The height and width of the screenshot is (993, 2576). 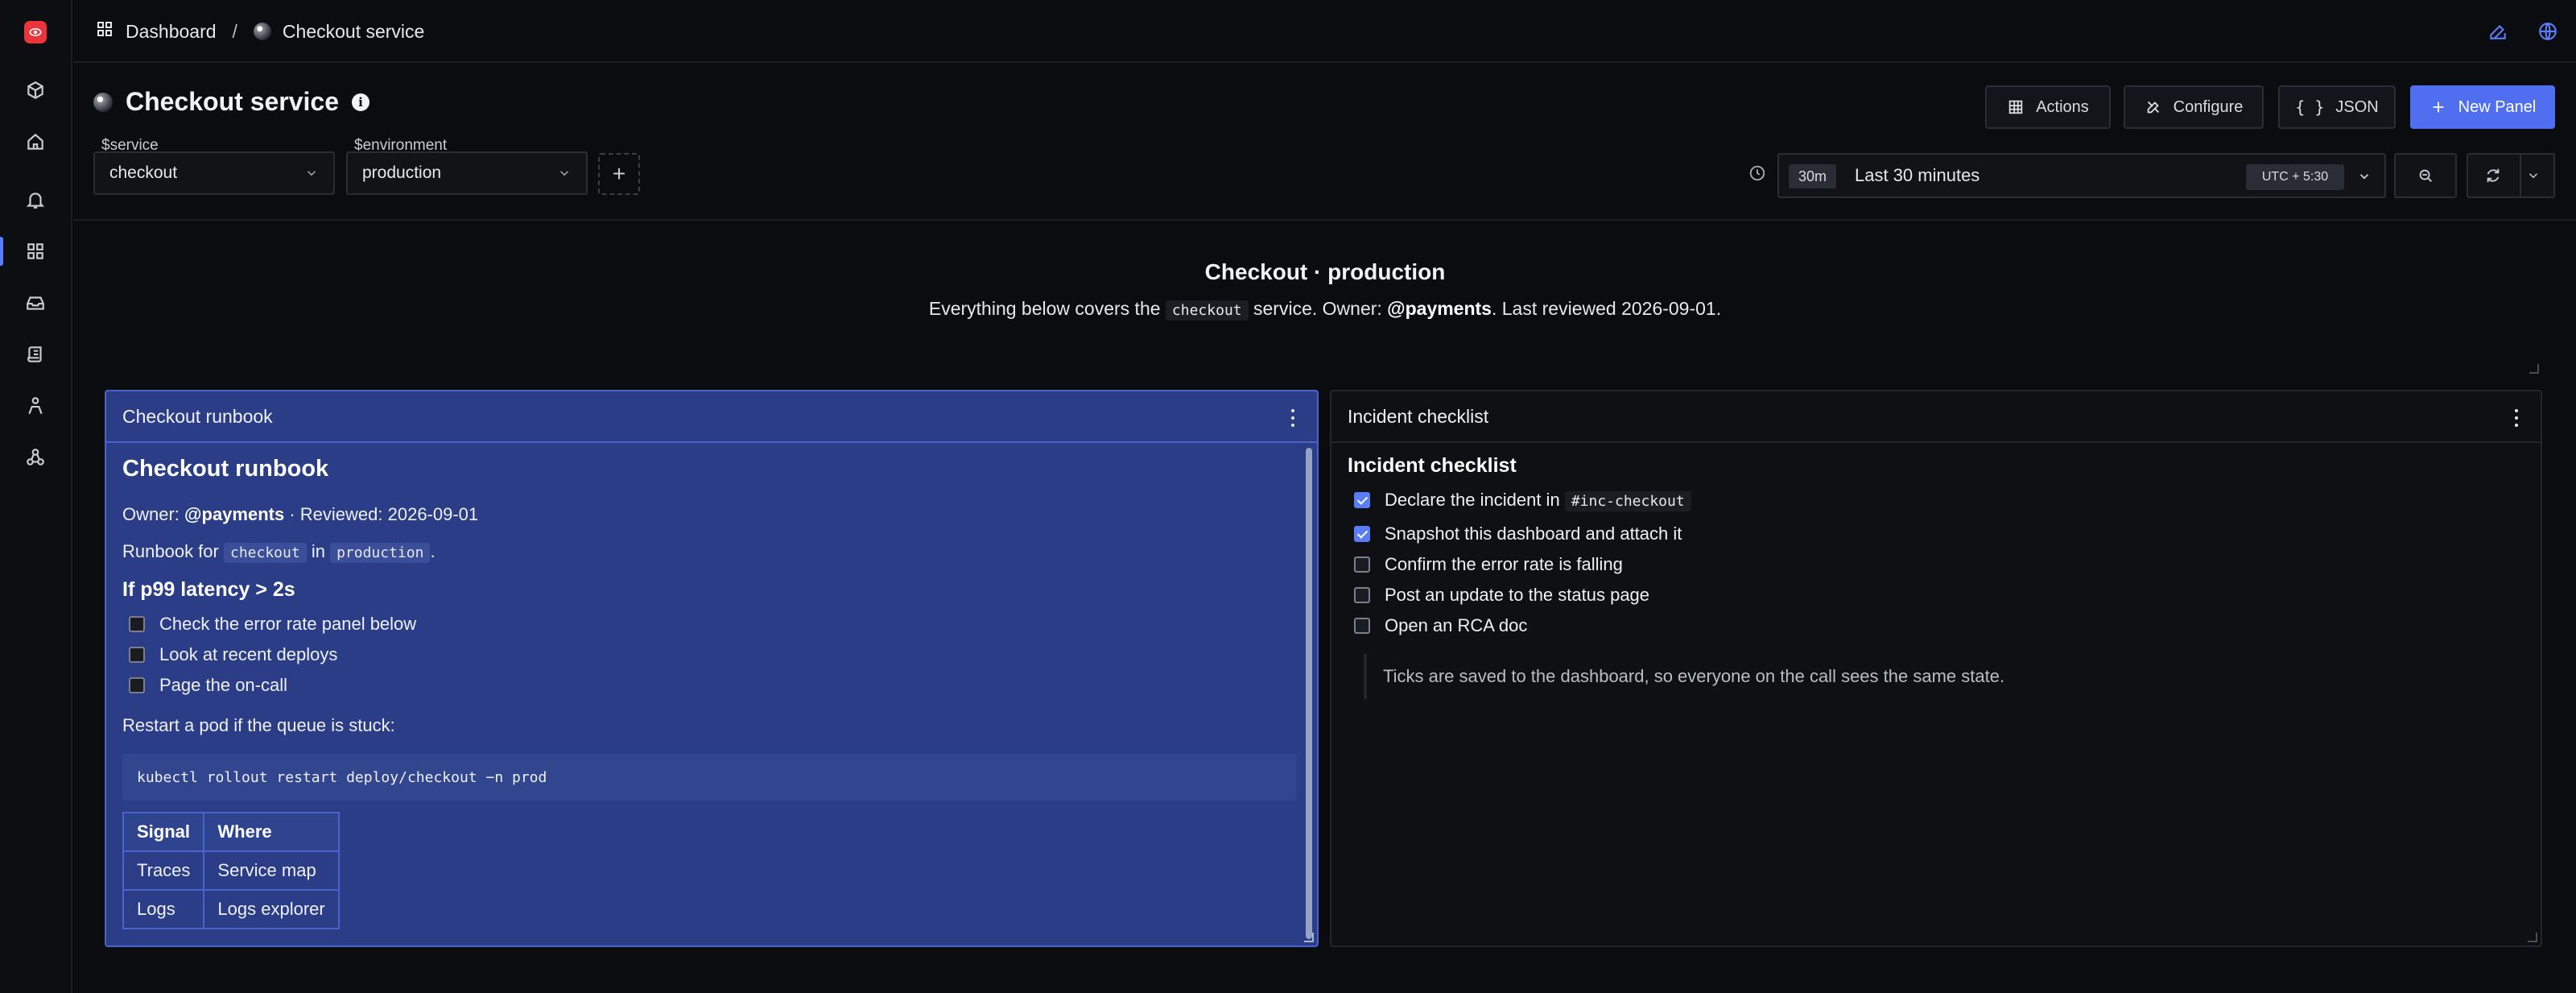 What do you see at coordinates (35, 142) in the screenshot?
I see `home-icon` at bounding box center [35, 142].